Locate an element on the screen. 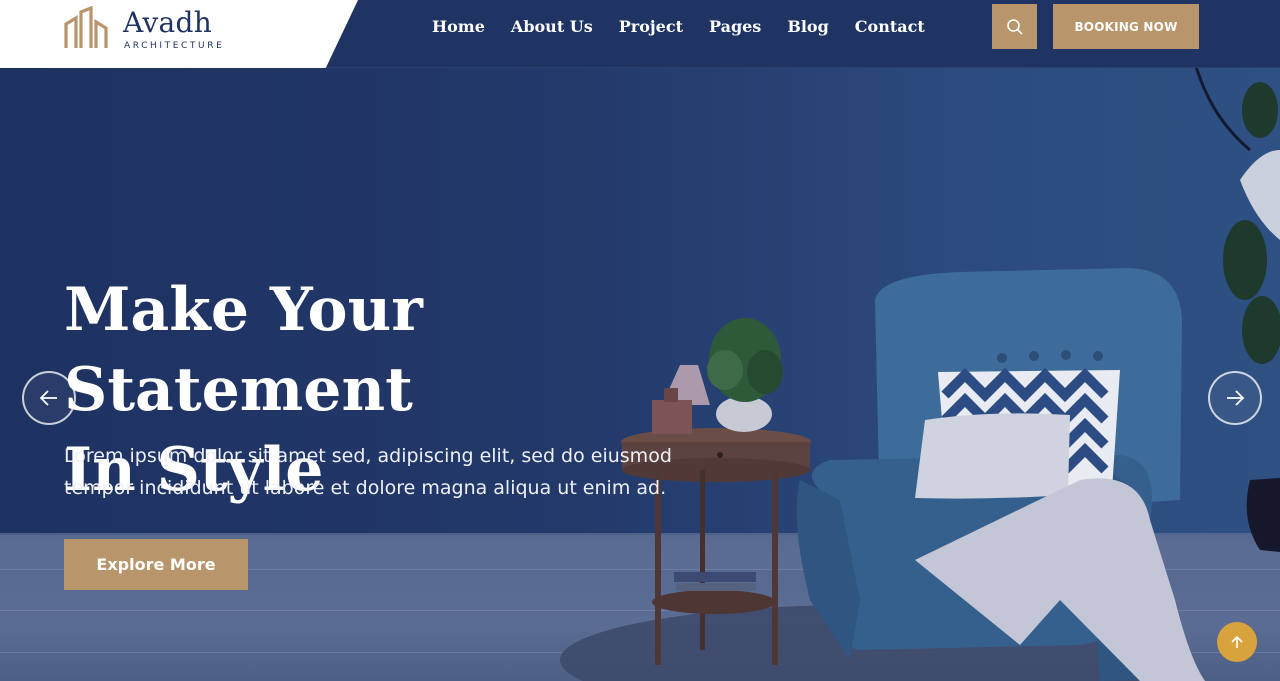 The width and height of the screenshot is (1280, 681). nav-contact: Contact is located at coordinates (890, 26).